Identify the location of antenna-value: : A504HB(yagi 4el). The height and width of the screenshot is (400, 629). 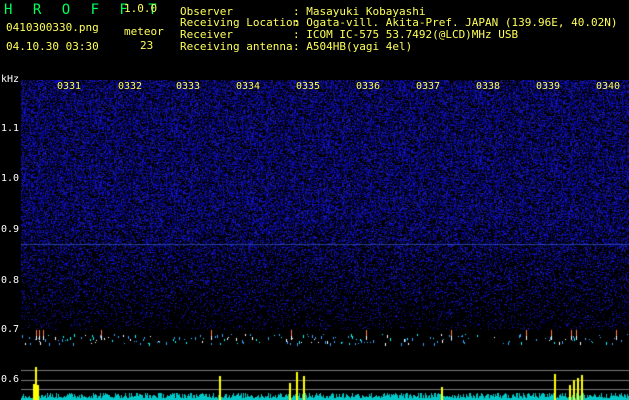
(353, 46).